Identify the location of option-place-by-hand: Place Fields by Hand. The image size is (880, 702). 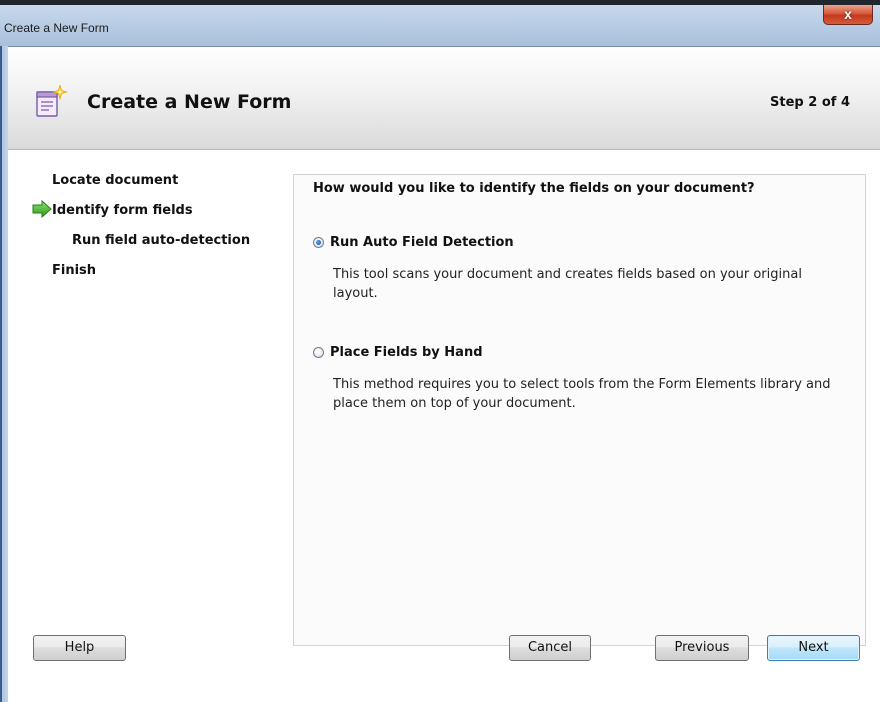
(398, 352).